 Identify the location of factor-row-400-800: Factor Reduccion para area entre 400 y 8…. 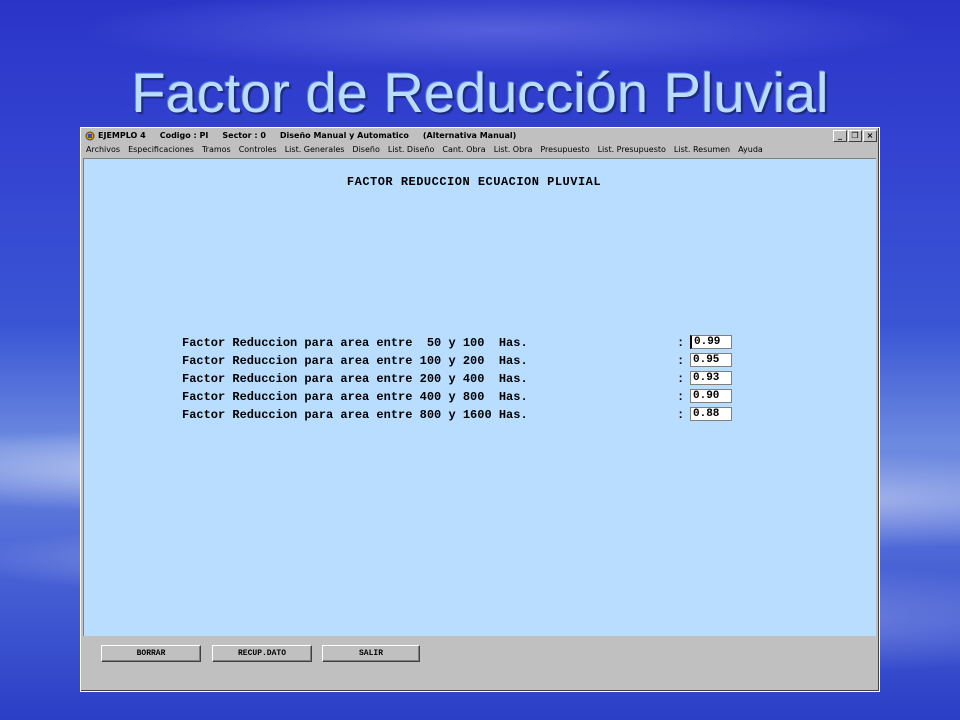
(462, 397).